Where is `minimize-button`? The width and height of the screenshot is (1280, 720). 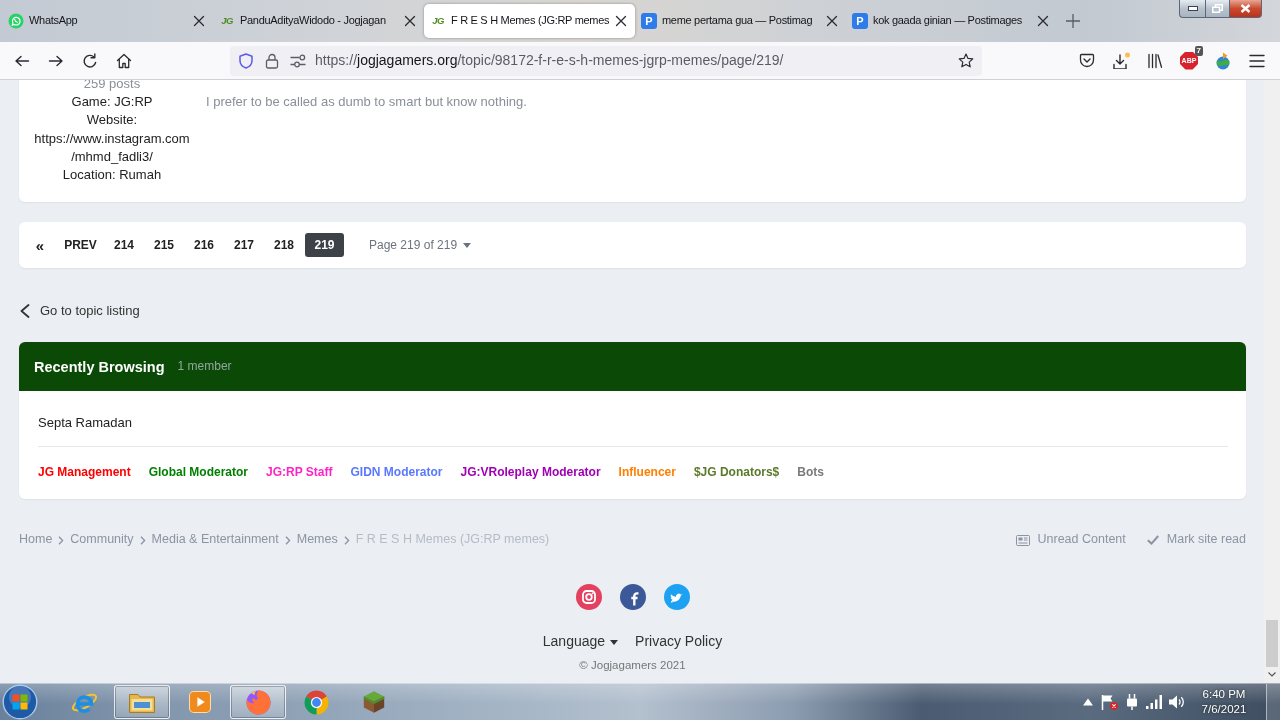 minimize-button is located at coordinates (1192, 9).